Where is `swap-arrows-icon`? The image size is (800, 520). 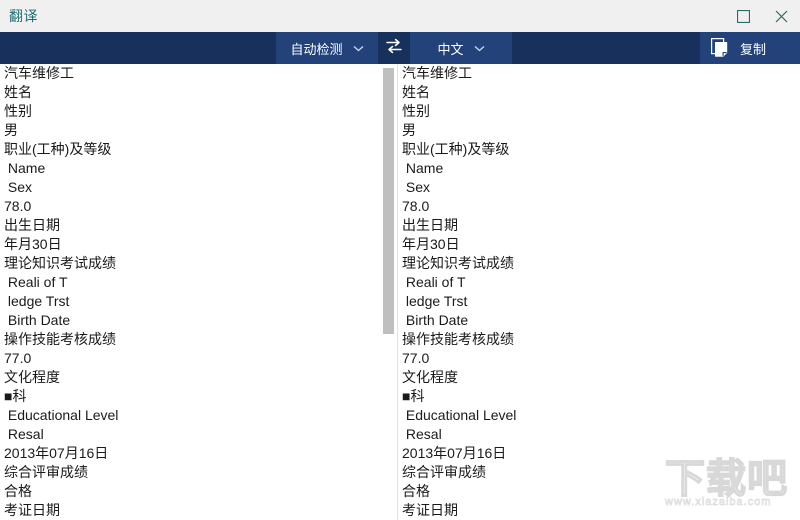
swap-arrows-icon is located at coordinates (394, 48).